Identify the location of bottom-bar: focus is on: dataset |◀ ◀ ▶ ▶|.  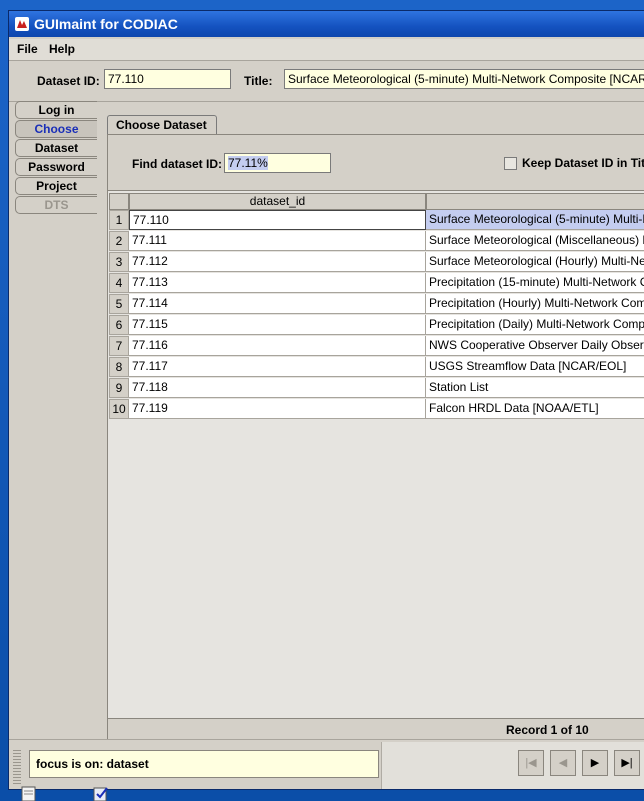
(326, 764).